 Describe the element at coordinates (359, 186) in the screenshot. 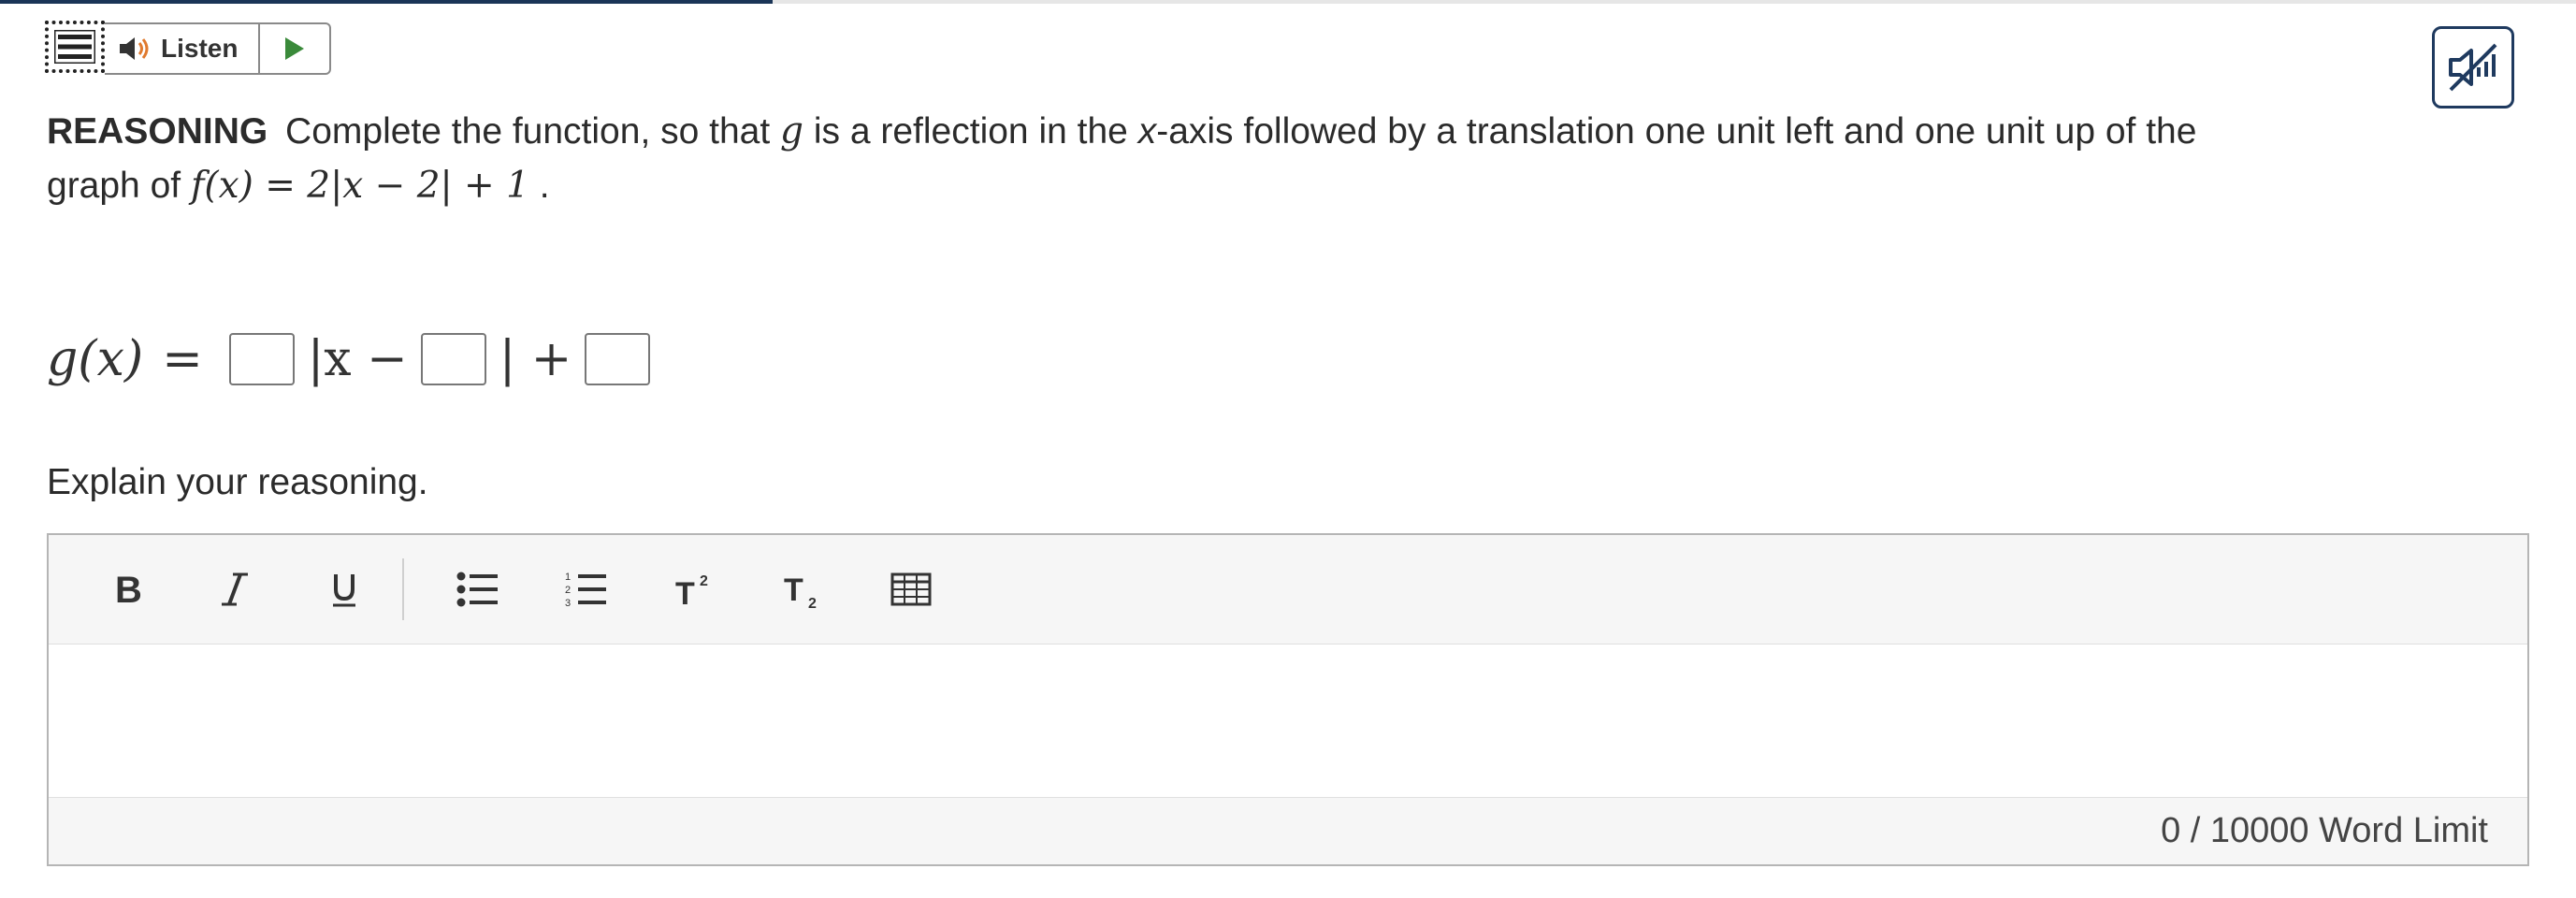

I see `f-expression: f(x) = 2|x − 2| + 1` at that location.